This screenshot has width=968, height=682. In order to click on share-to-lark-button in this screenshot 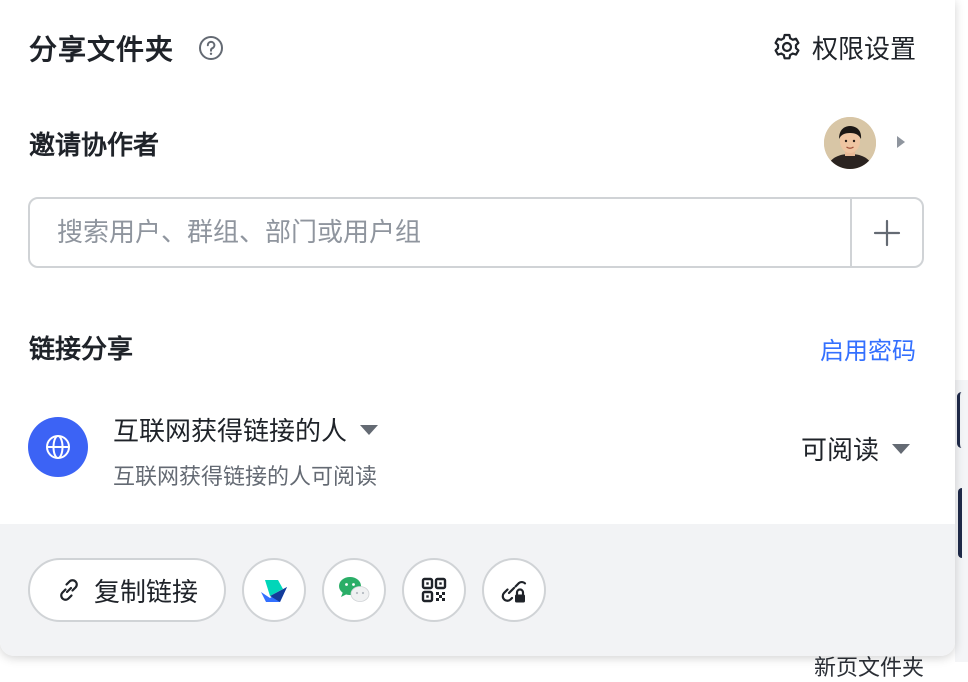, I will do `click(274, 590)`.